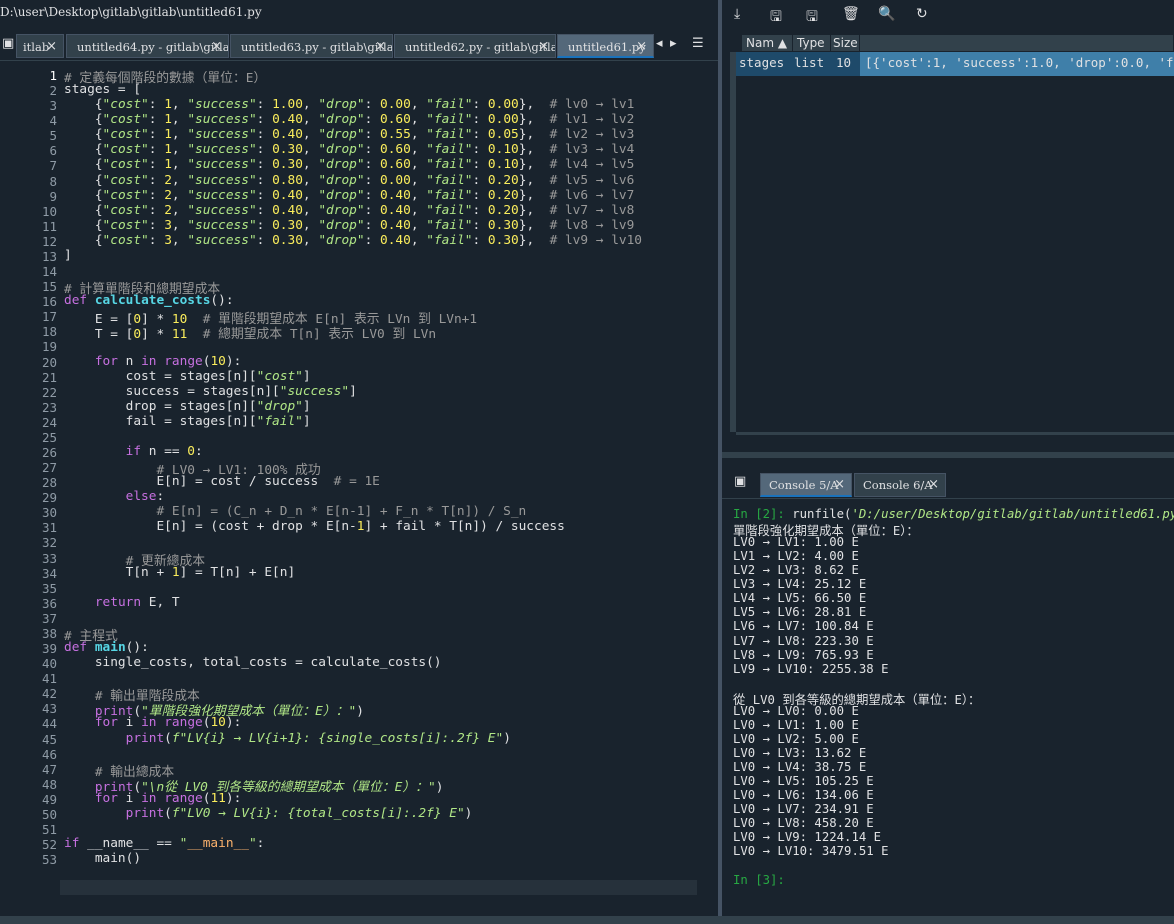 This screenshot has width=1174, height=924. What do you see at coordinates (53, 106) in the screenshot?
I see `line-number: 3` at bounding box center [53, 106].